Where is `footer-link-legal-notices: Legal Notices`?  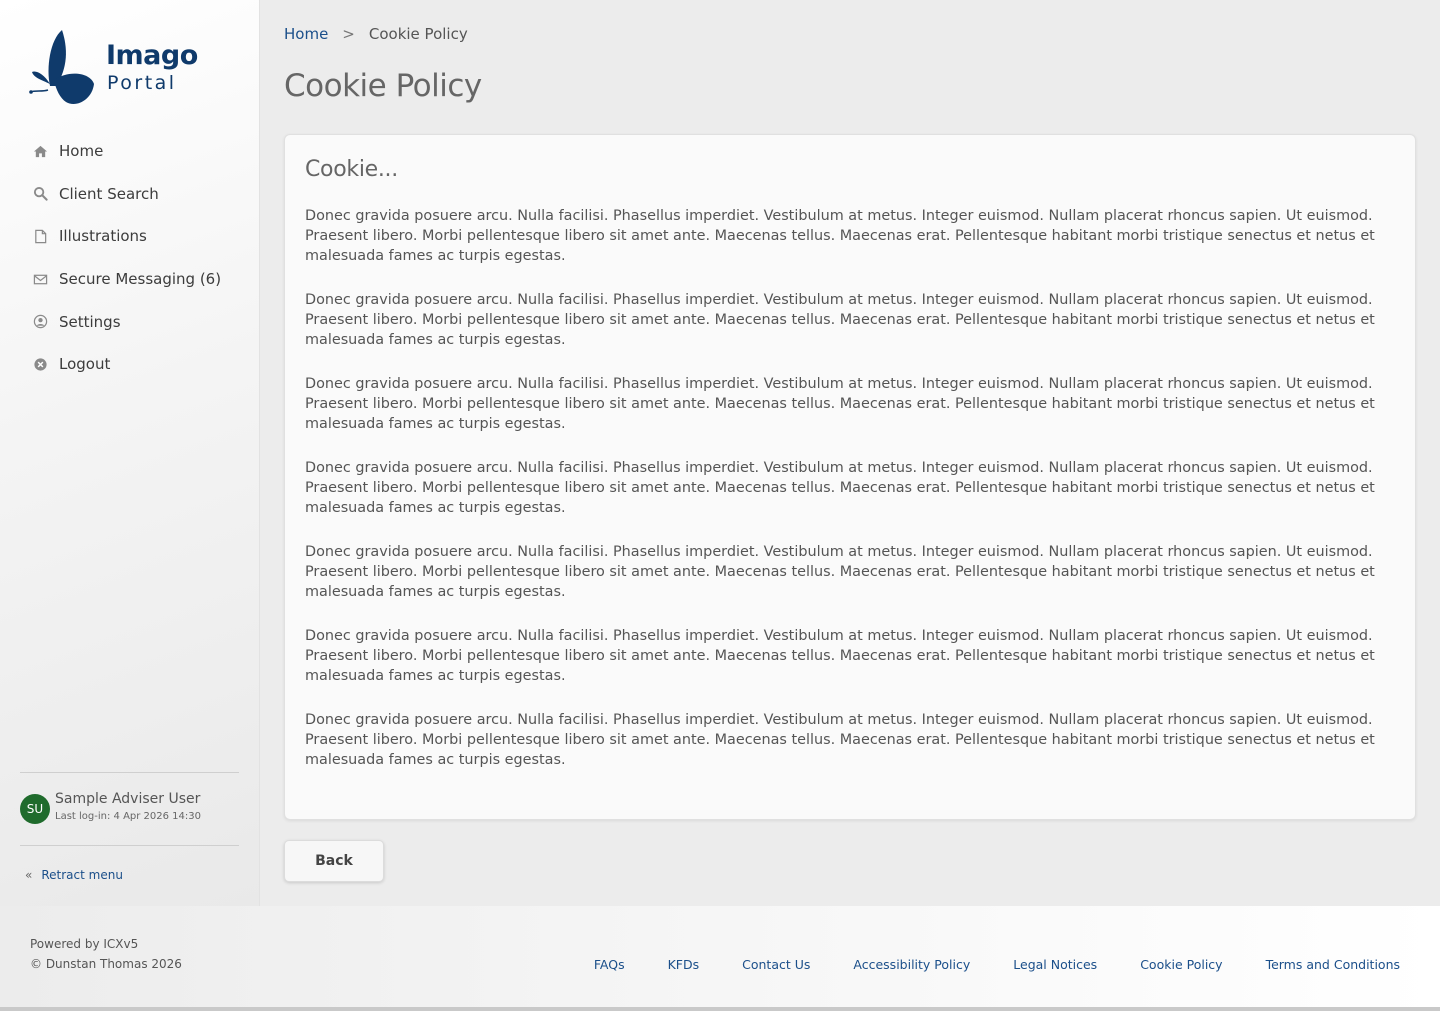 footer-link-legal-notices: Legal Notices is located at coordinates (1055, 964).